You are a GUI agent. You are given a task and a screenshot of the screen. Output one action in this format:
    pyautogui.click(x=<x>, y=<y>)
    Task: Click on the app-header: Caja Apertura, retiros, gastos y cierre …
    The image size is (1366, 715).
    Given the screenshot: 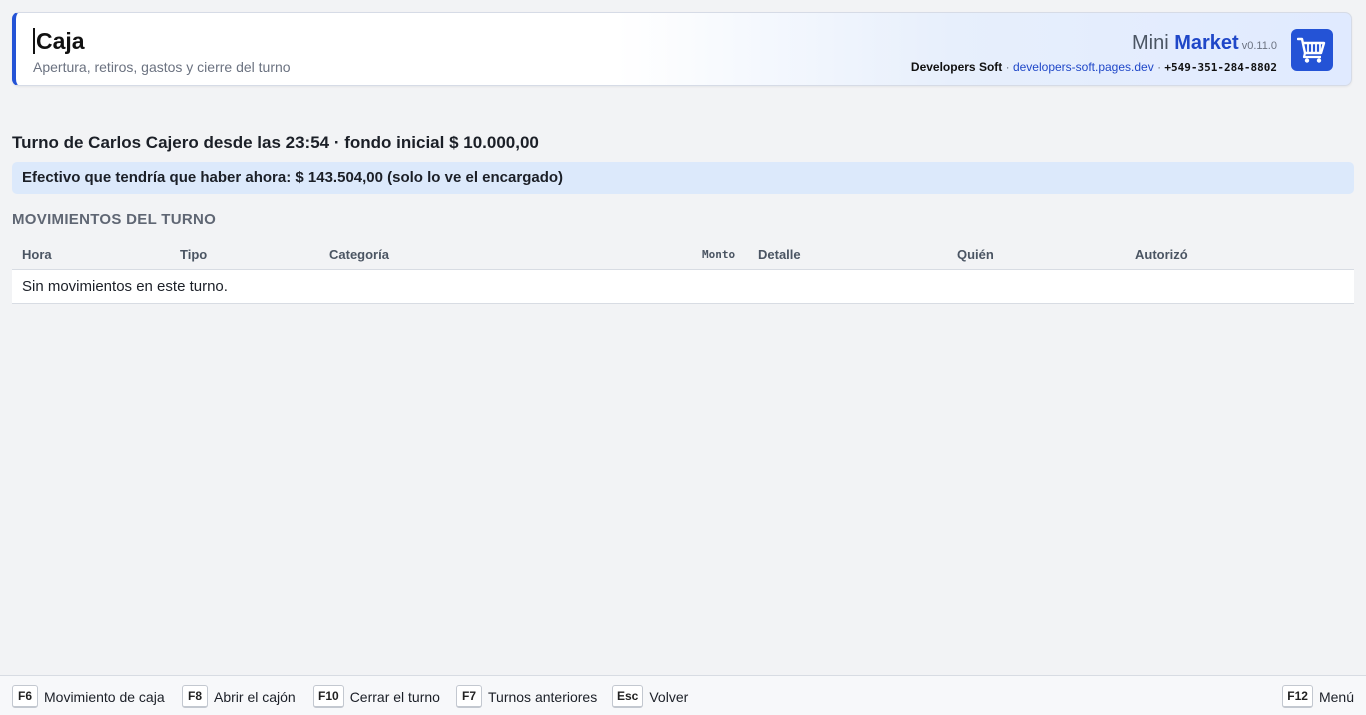 What is the action you would take?
    pyautogui.click(x=682, y=49)
    